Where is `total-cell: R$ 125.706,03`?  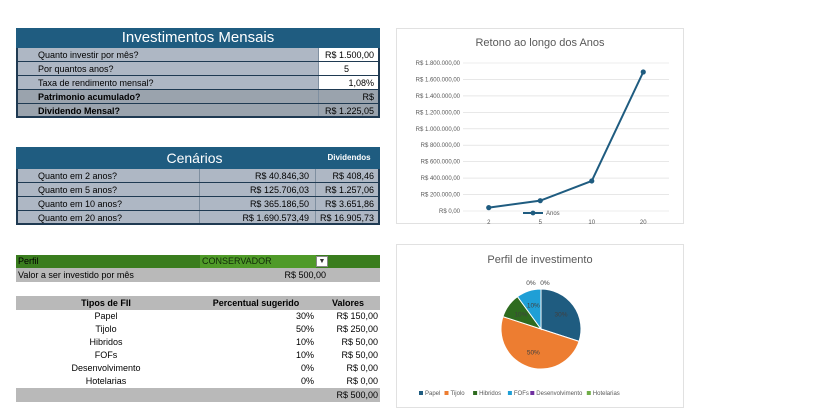
total-cell: R$ 125.706,03 is located at coordinates (257, 189).